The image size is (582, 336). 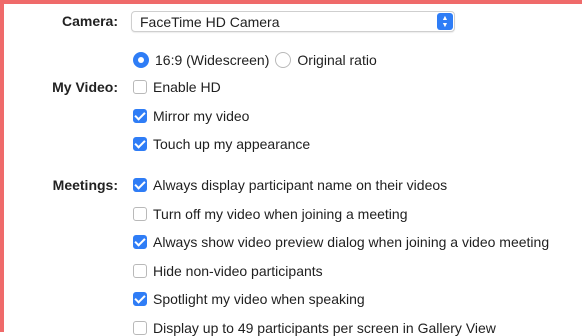 I want to click on checkbox-label: Turn off my video when joining a meeting, so click(x=280, y=214).